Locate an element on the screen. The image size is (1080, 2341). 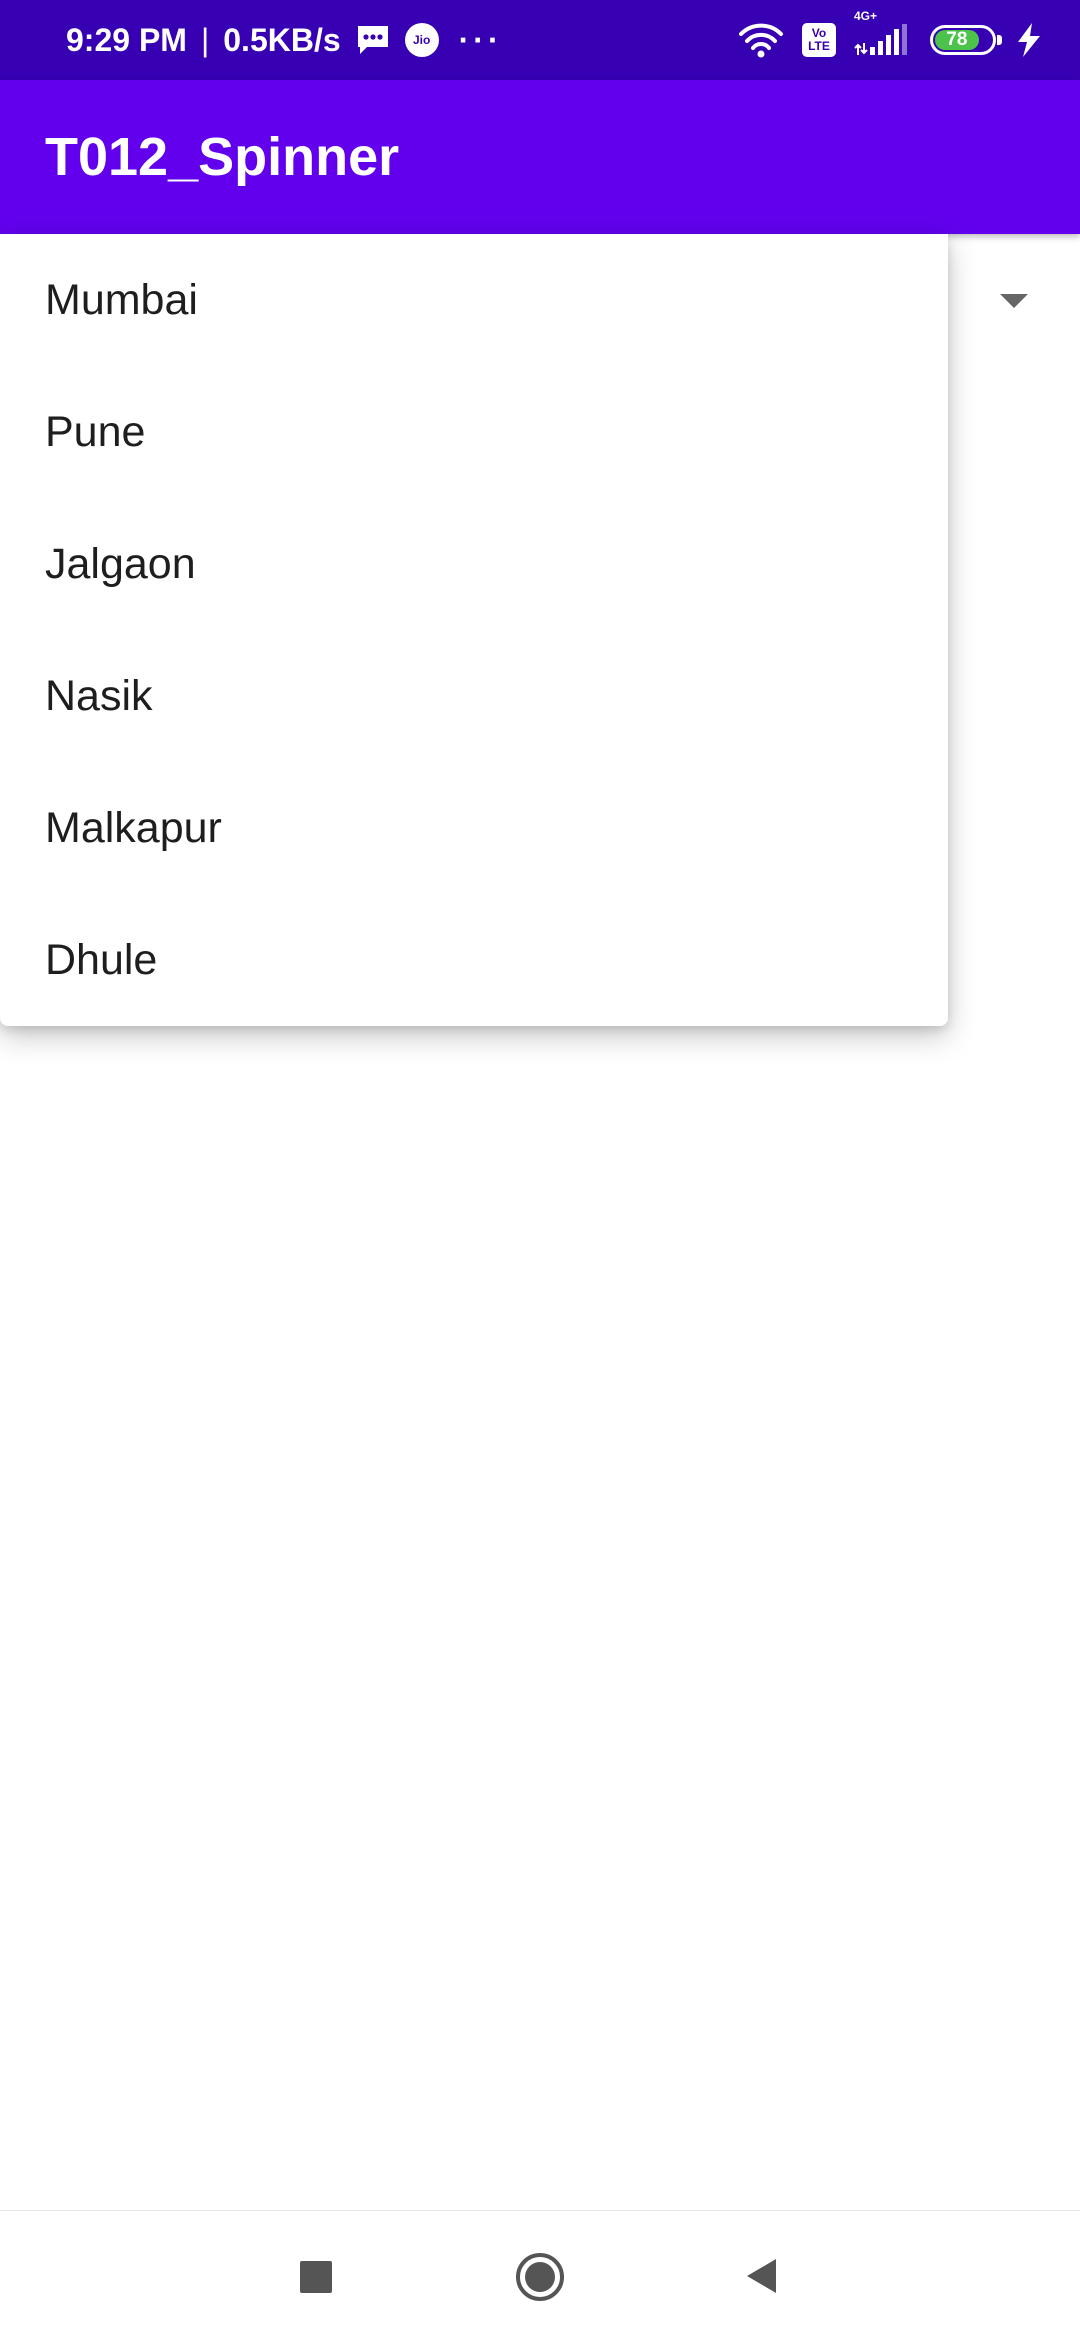
more-notifications-icon: ··· is located at coordinates (480, 39).